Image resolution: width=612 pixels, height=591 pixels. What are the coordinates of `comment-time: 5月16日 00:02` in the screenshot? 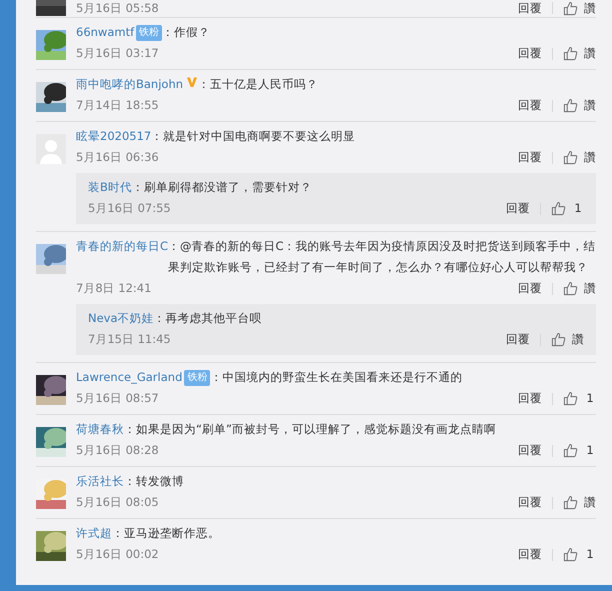 It's located at (117, 554).